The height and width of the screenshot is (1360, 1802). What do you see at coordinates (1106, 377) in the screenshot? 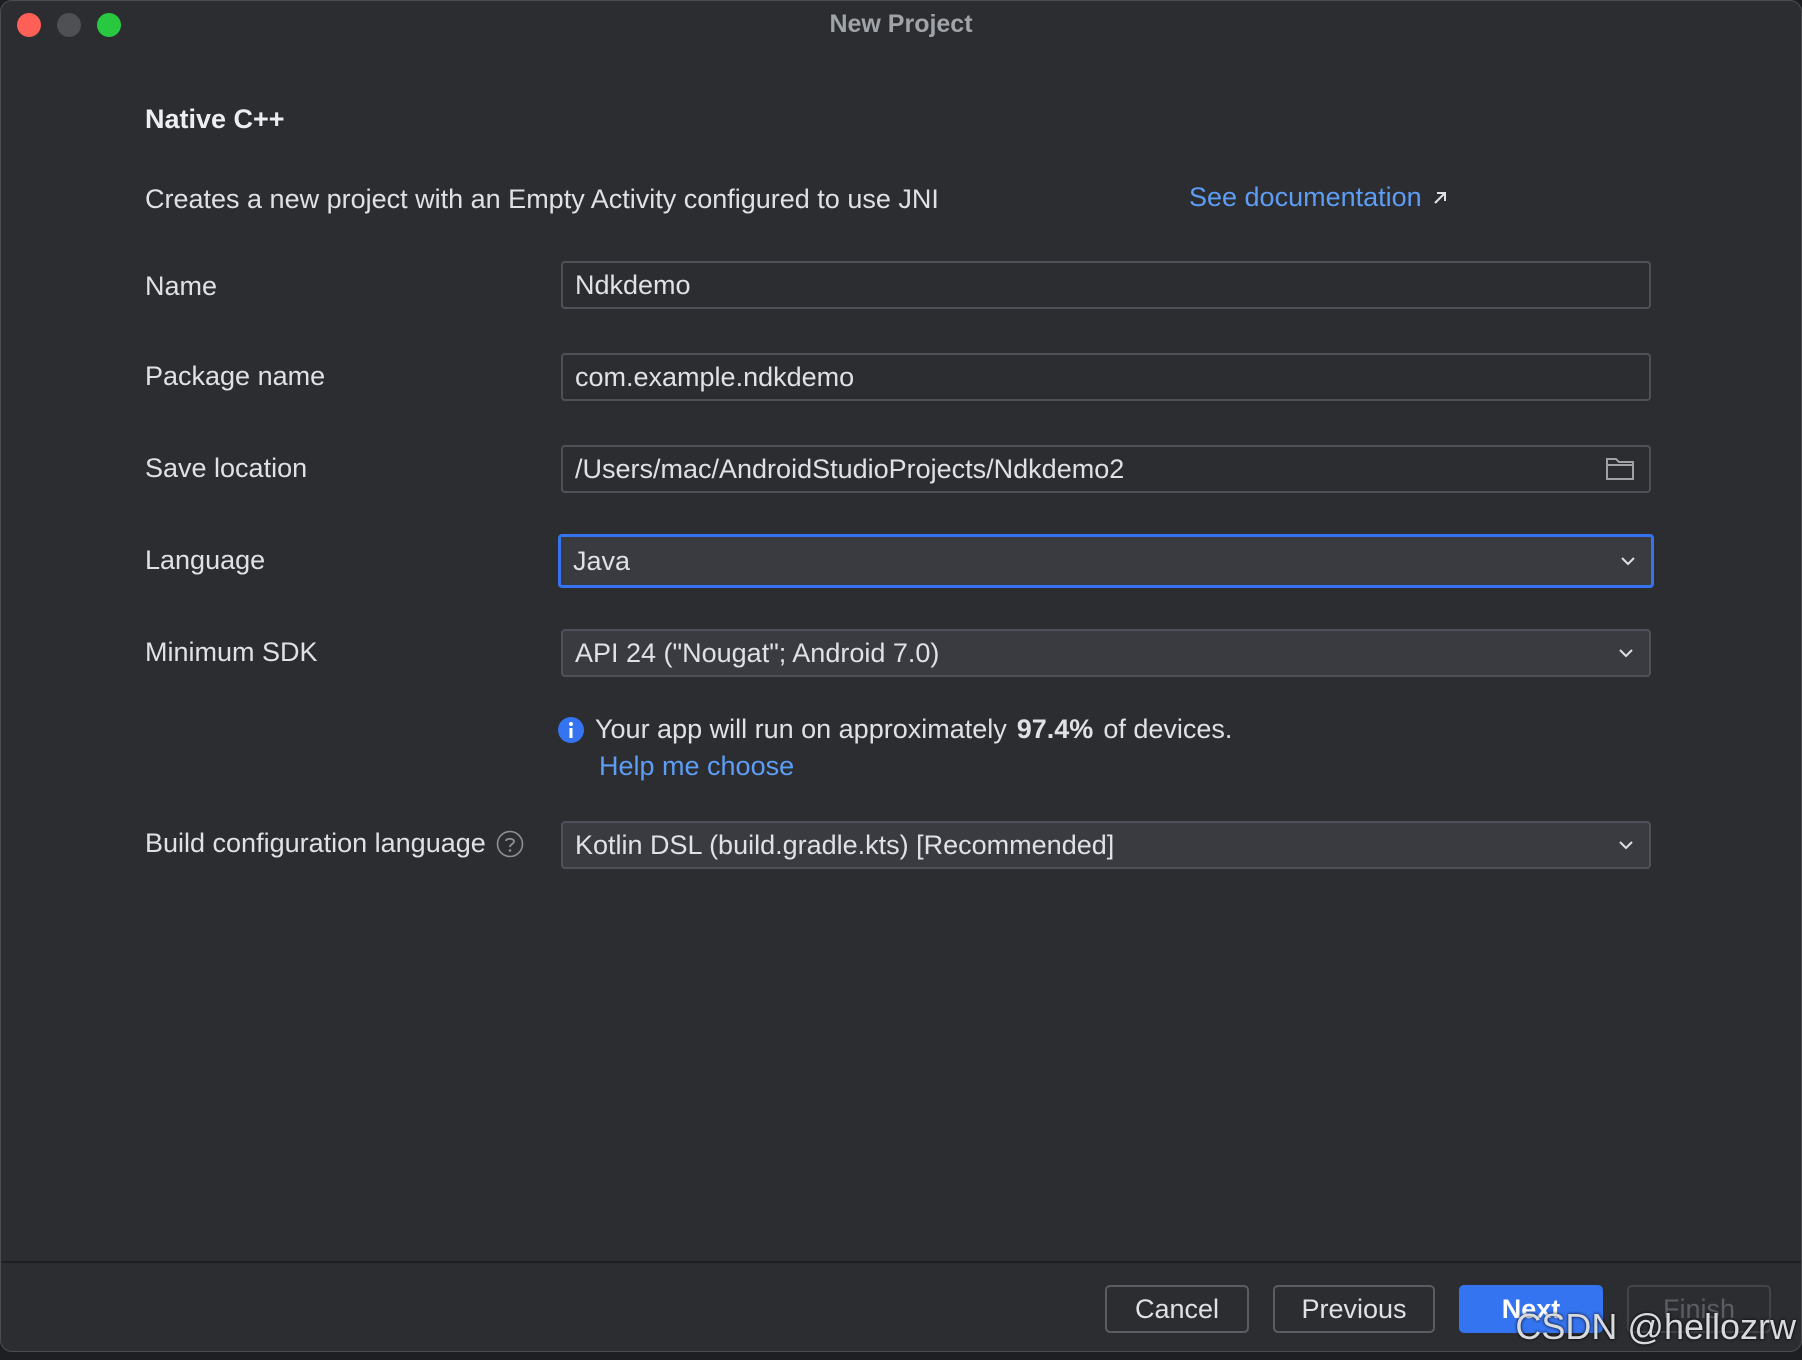
I see `package-name-input` at bounding box center [1106, 377].